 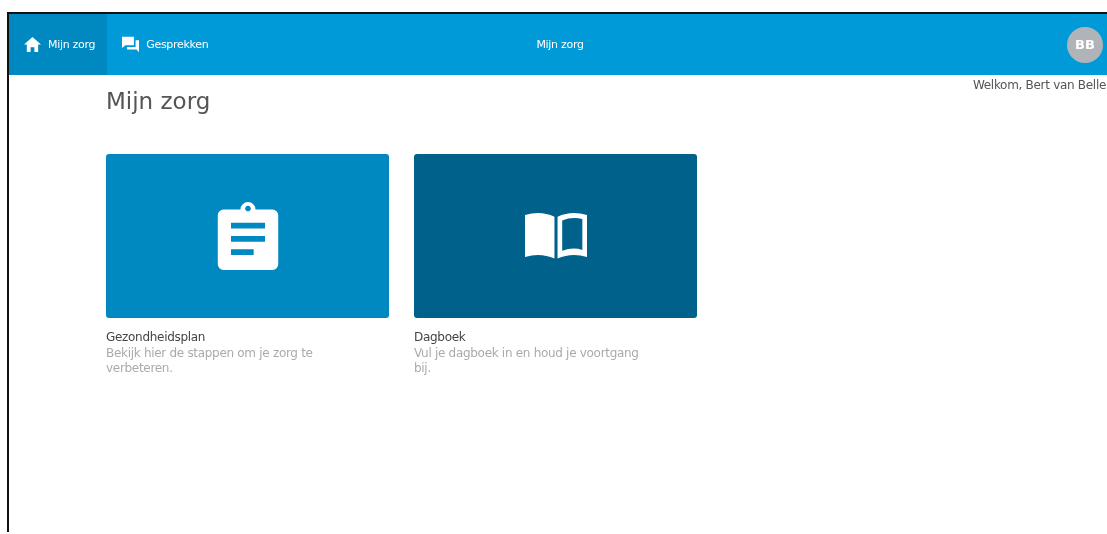 I want to click on avatar: BB, so click(x=1085, y=44).